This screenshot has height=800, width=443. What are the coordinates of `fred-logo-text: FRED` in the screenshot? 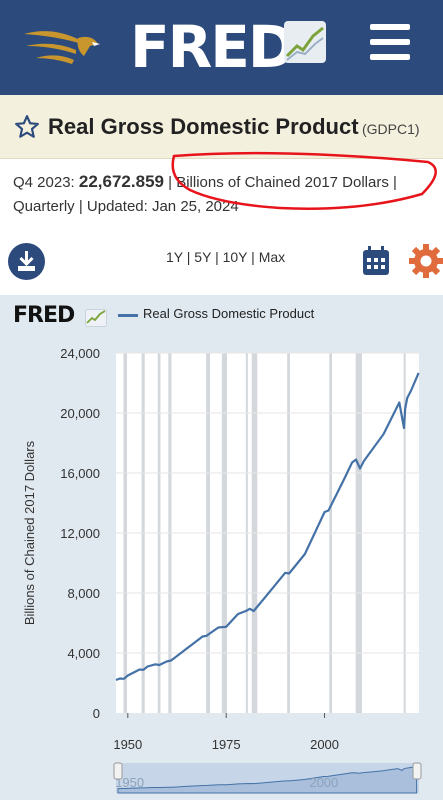 It's located at (213, 47).